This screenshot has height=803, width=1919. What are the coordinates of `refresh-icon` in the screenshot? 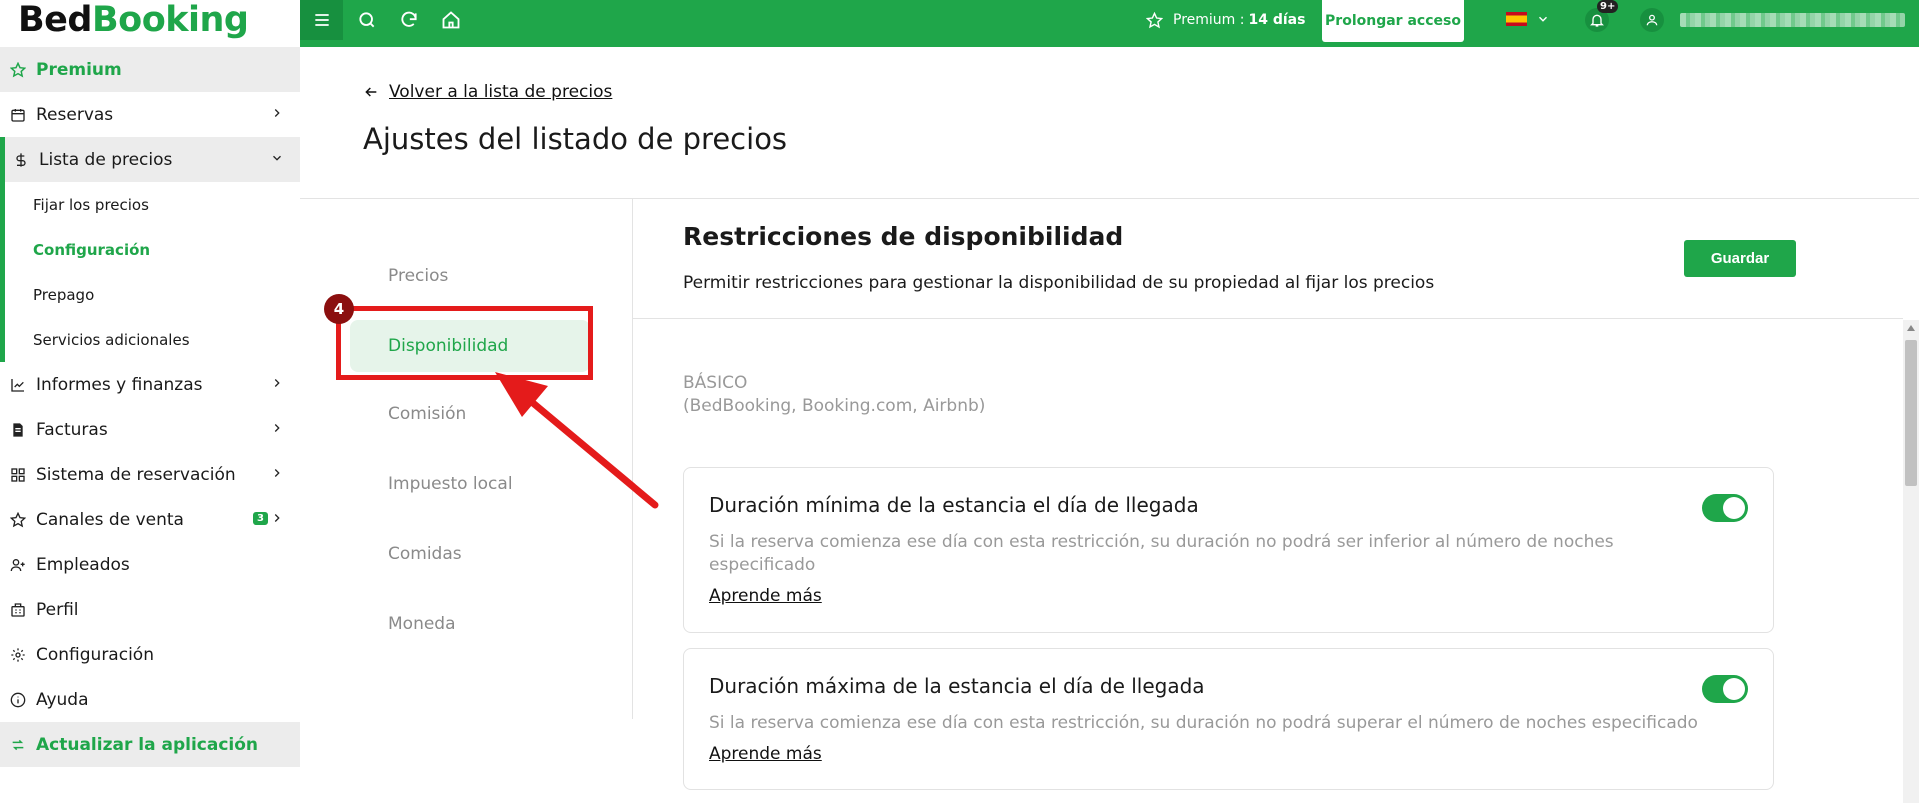 It's located at (18, 745).